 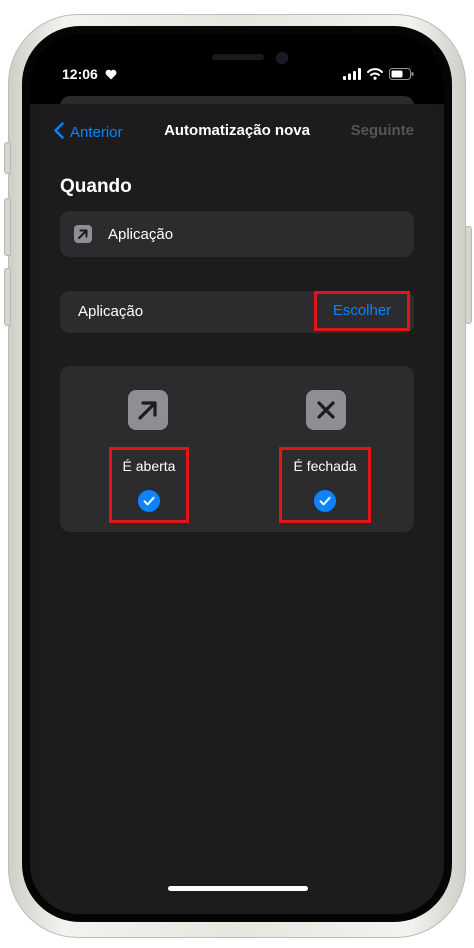 What do you see at coordinates (80, 74) in the screenshot?
I see `status-time-text: 12:06` at bounding box center [80, 74].